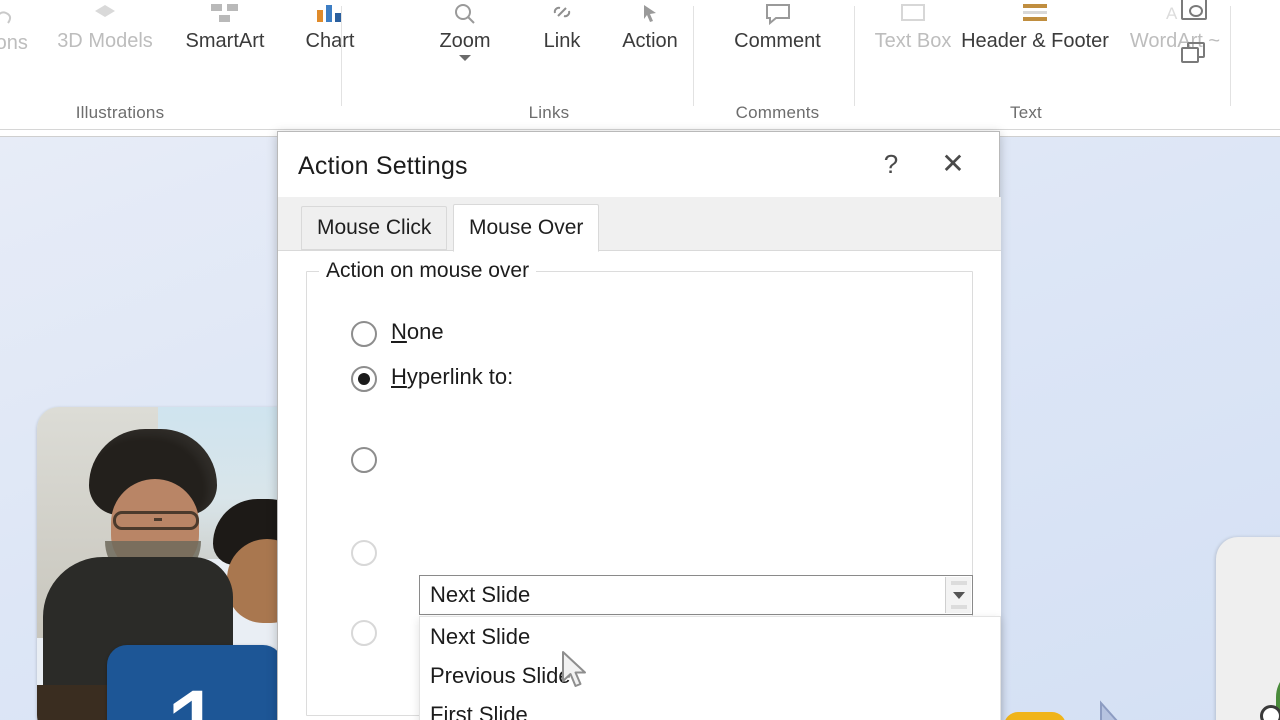 Image resolution: width=1280 pixels, height=720 pixels. What do you see at coordinates (639, 380) in the screenshot?
I see `radio-row-hyperlink-to: Hyperlink to:` at bounding box center [639, 380].